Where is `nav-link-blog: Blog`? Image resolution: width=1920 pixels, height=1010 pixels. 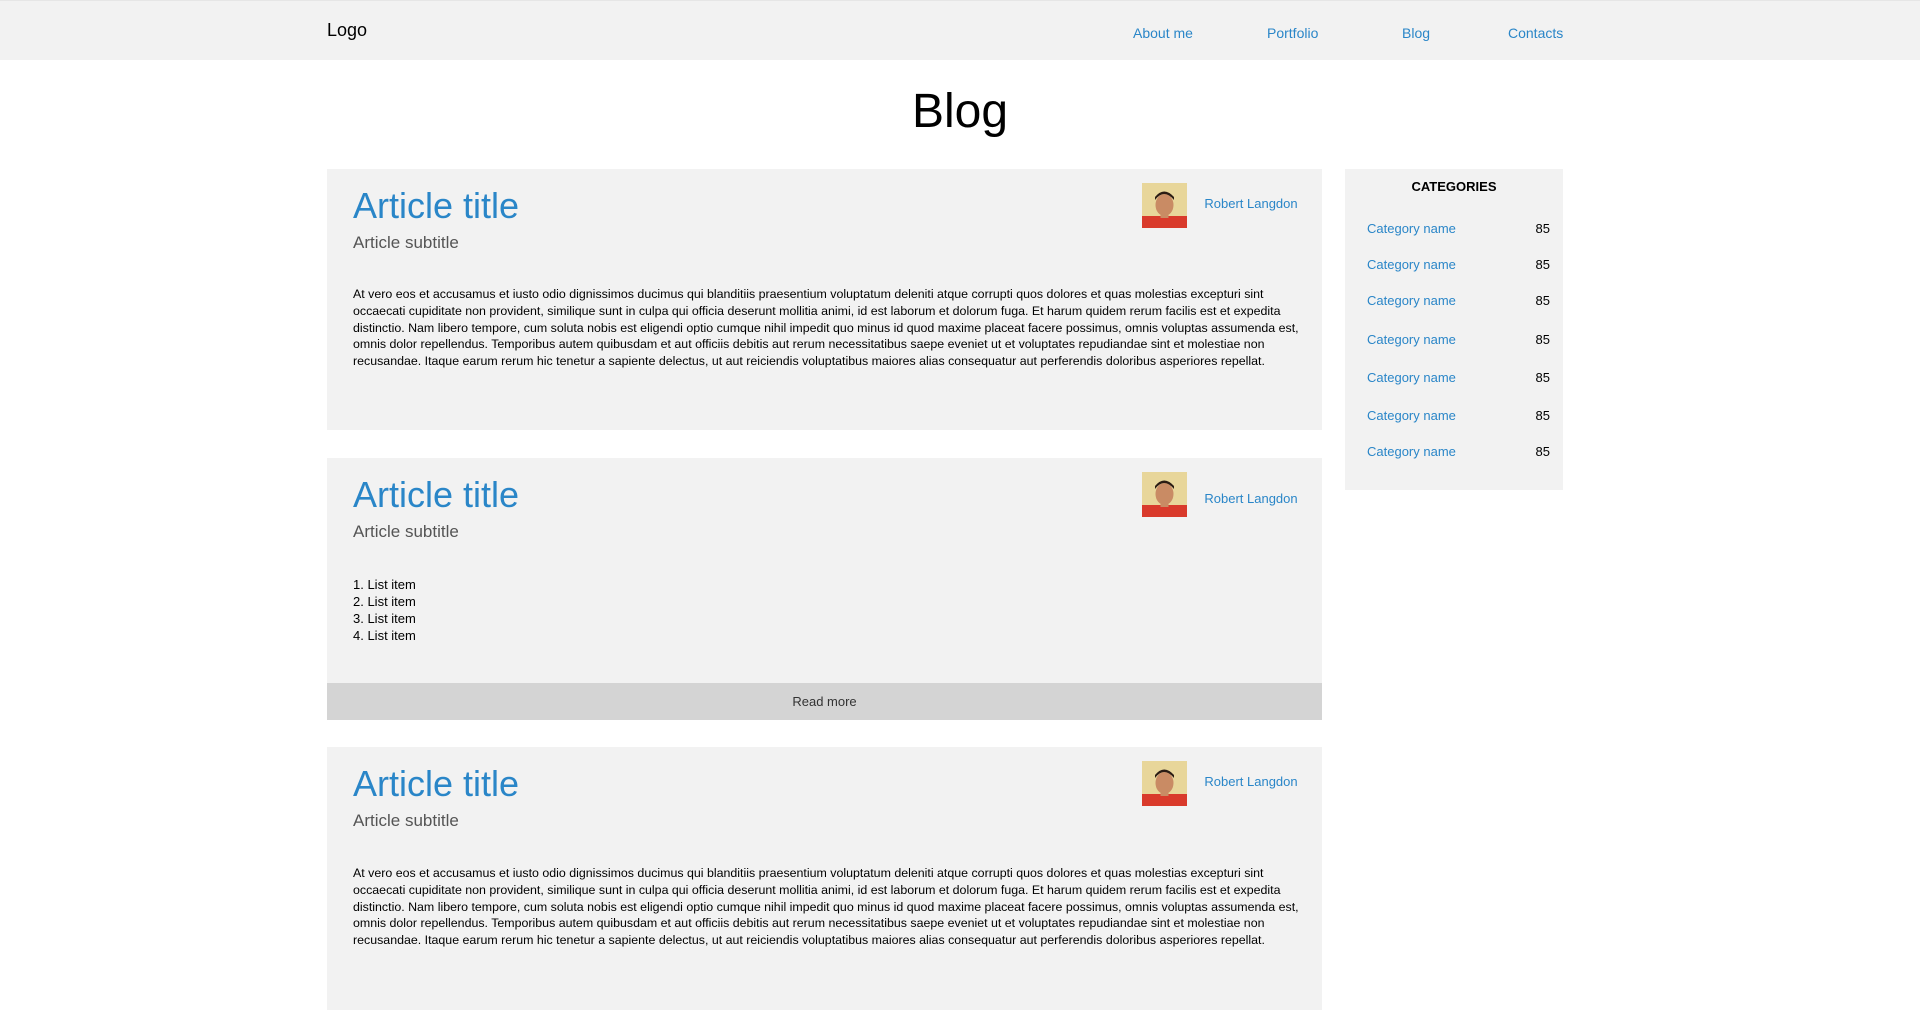
nav-link-blog: Blog is located at coordinates (1416, 33).